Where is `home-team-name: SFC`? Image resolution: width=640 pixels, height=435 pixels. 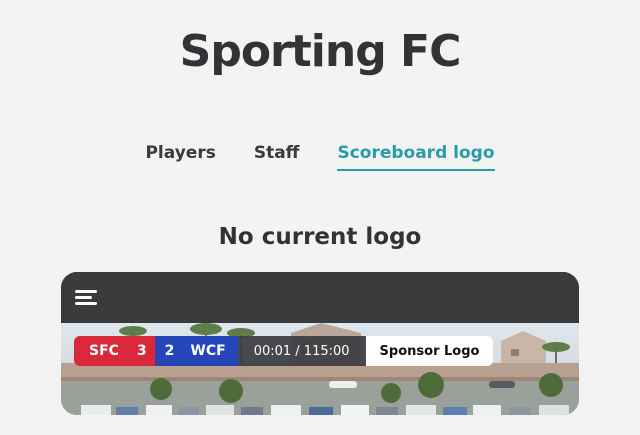 home-team-name: SFC is located at coordinates (104, 351).